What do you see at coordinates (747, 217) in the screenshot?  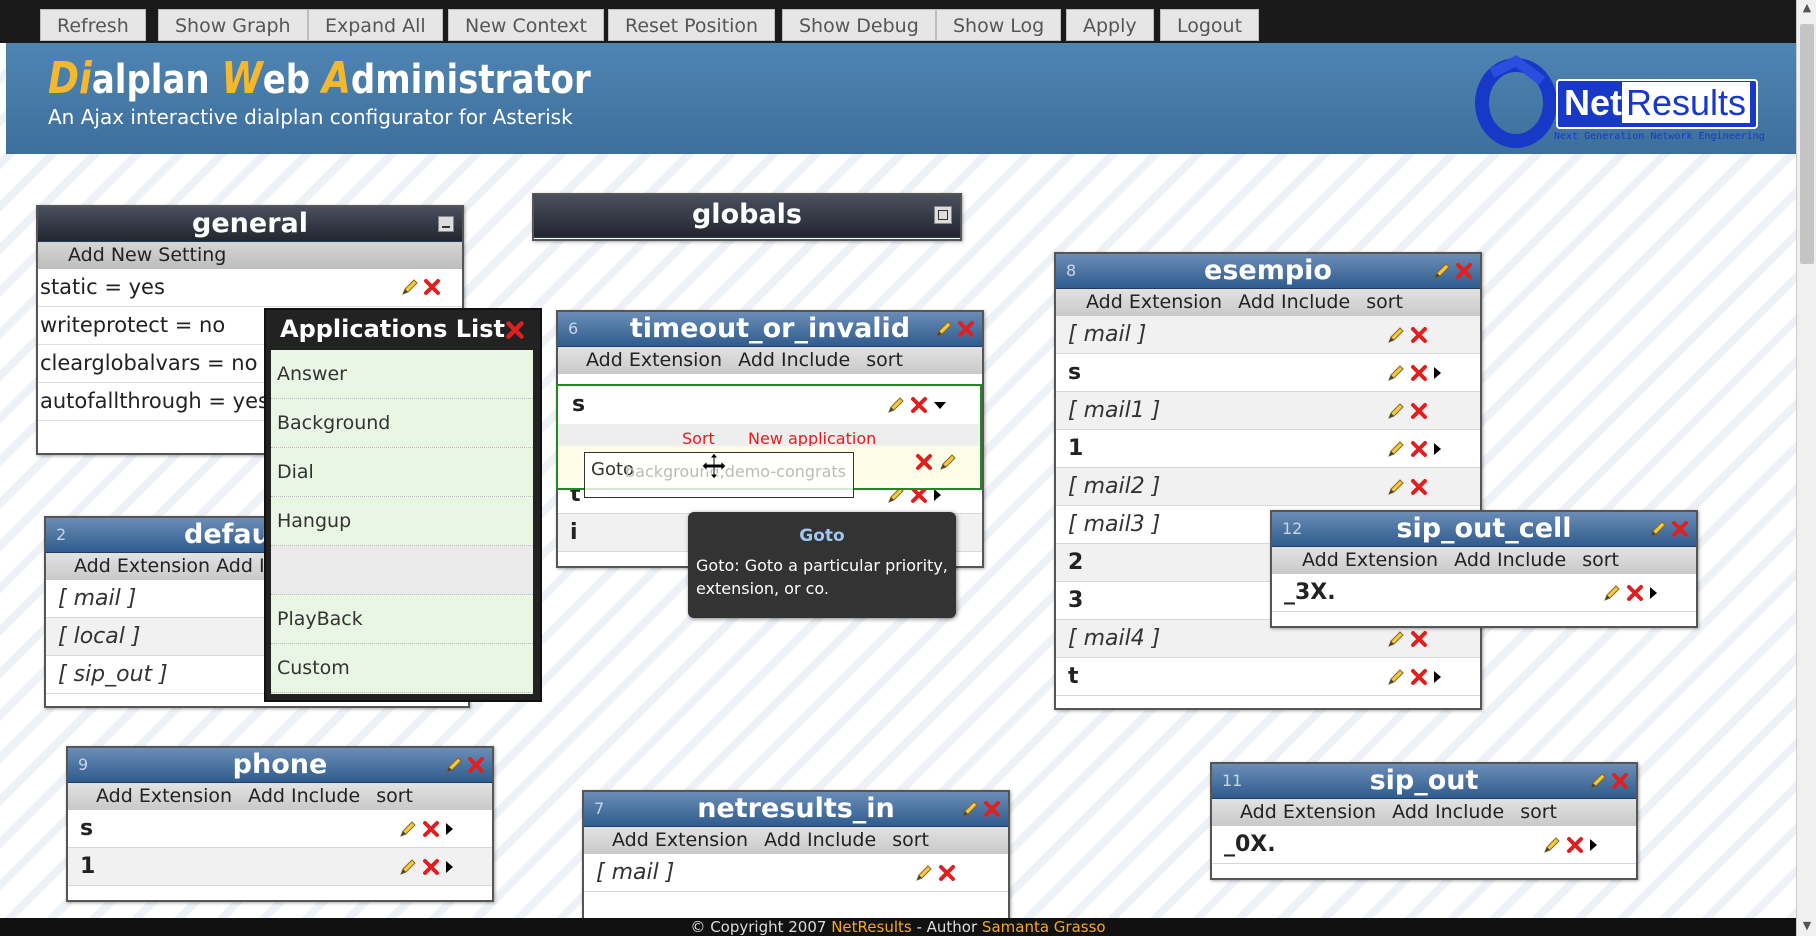 I see `context-globals: globals` at bounding box center [747, 217].